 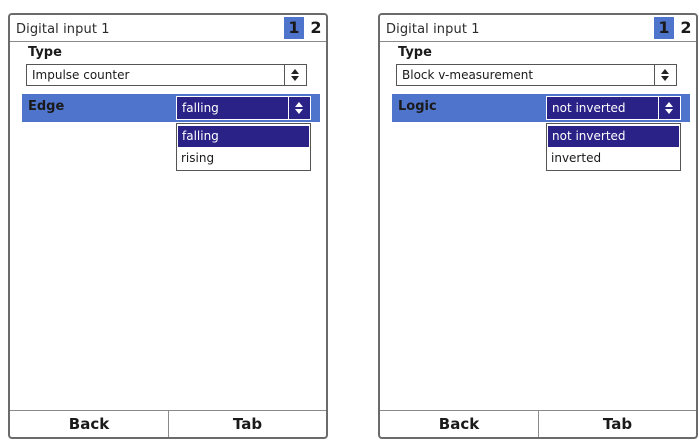 I want to click on dropdown-option-falling: falling, so click(x=243, y=136).